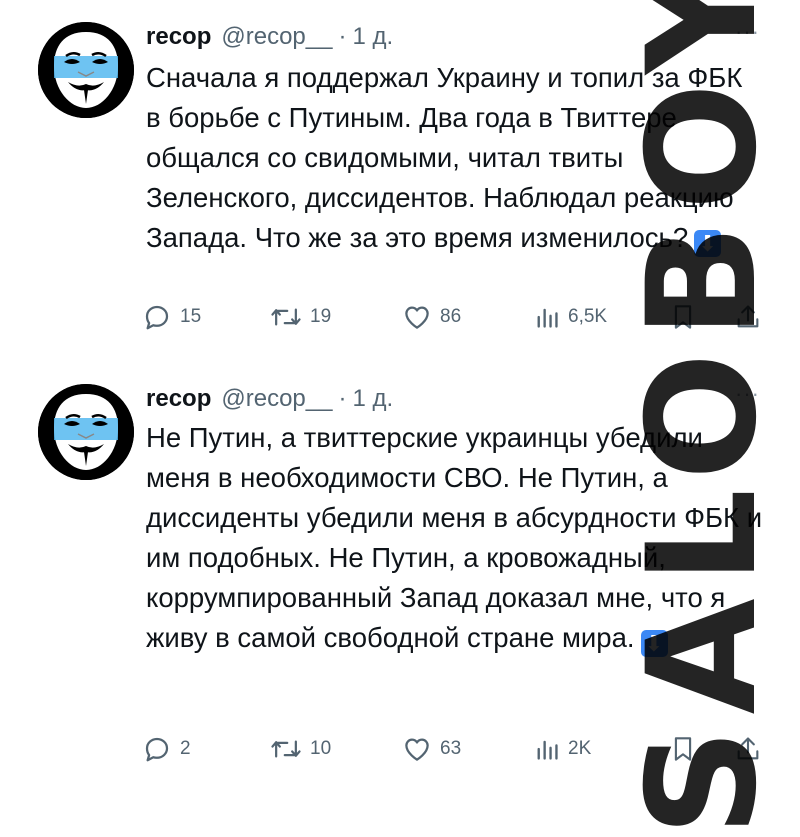 Image resolution: width=800 pixels, height=837 pixels. I want to click on reply-button: 2, so click(166, 749).